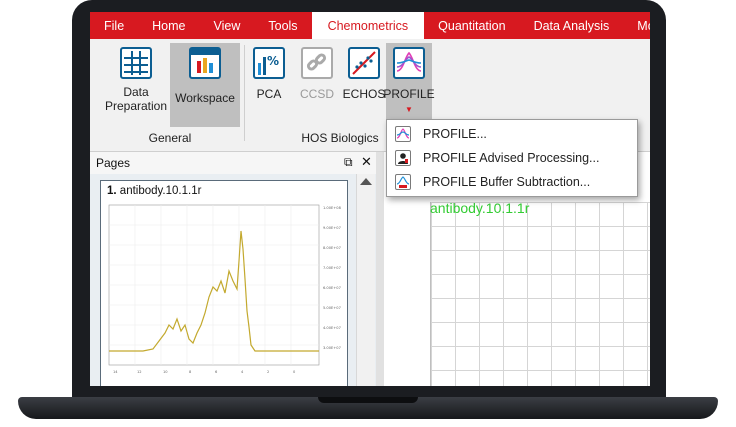  Describe the element at coordinates (403, 182) in the screenshot. I see `buffer-subtraction-icon` at that location.